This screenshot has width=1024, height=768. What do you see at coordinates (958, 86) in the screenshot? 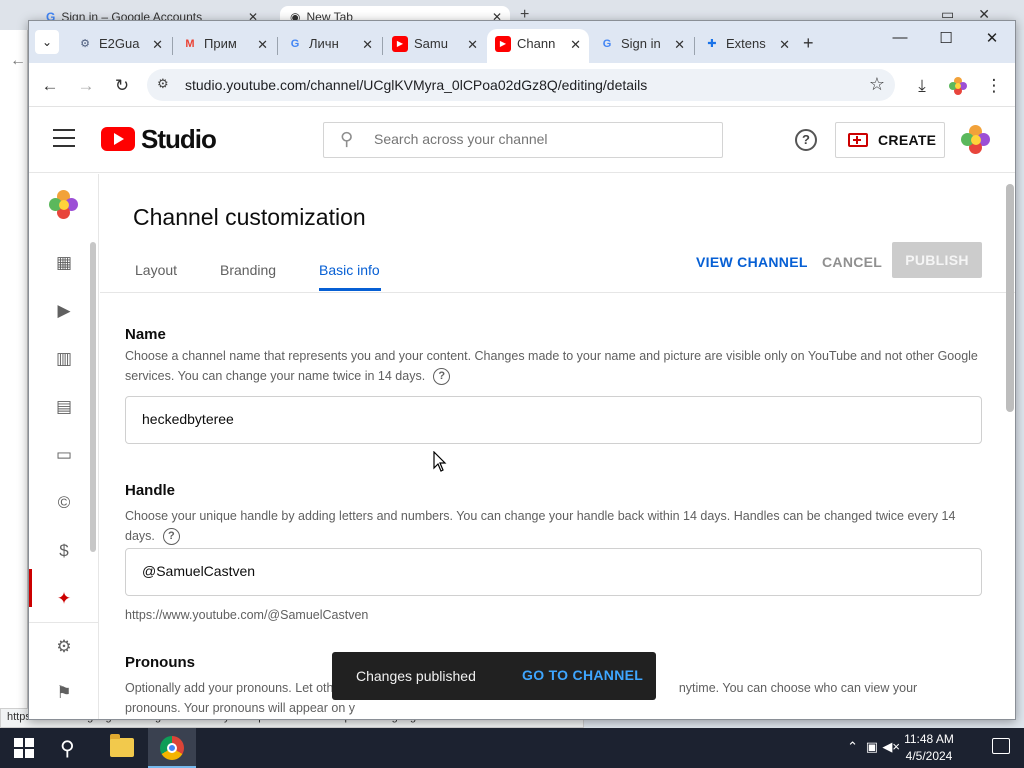
I see `profile-avatar-icon` at bounding box center [958, 86].